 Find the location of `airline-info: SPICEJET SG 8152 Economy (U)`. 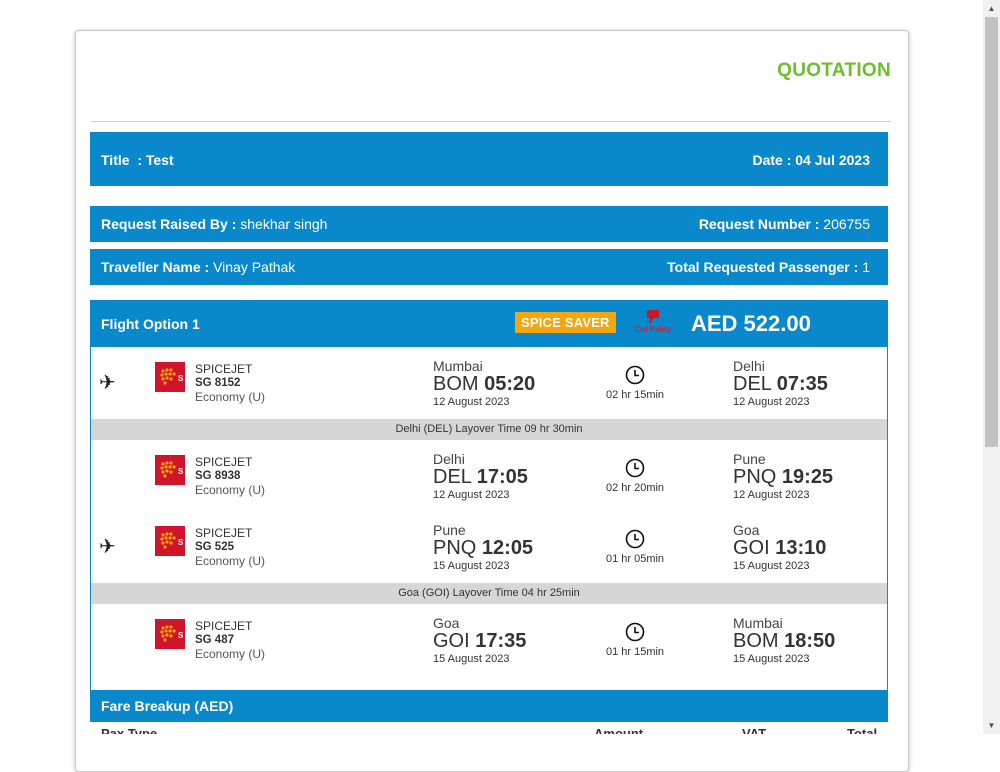

airline-info: SPICEJET SG 8152 Economy (U) is located at coordinates (230, 383).